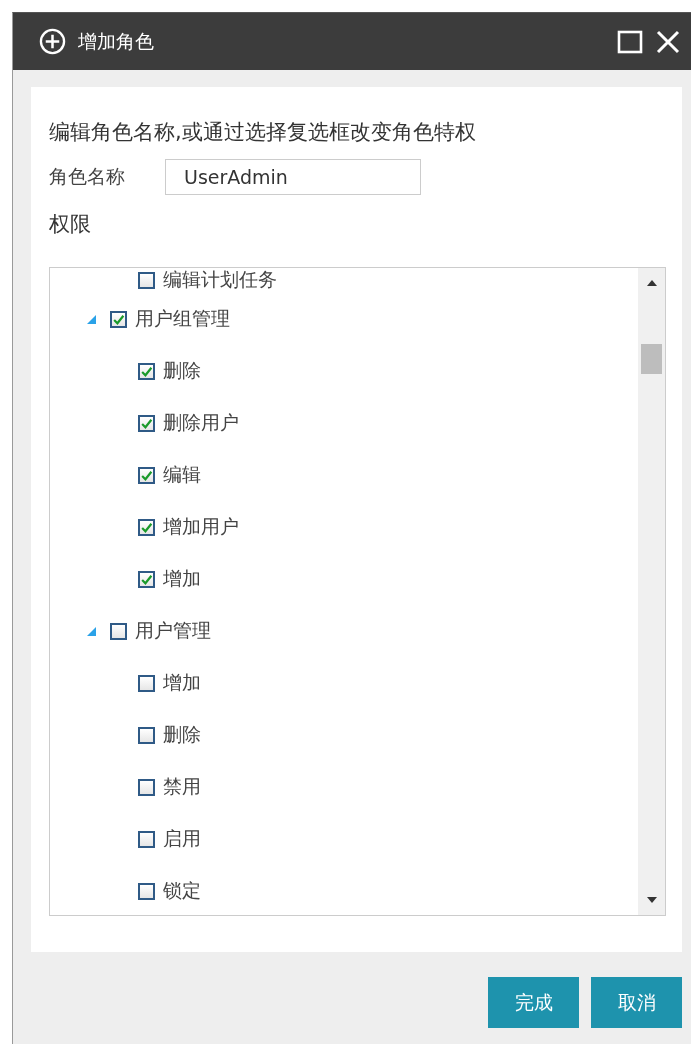 The width and height of the screenshot is (691, 1044). I want to click on tree-item-label: 用户组管理, so click(182, 319).